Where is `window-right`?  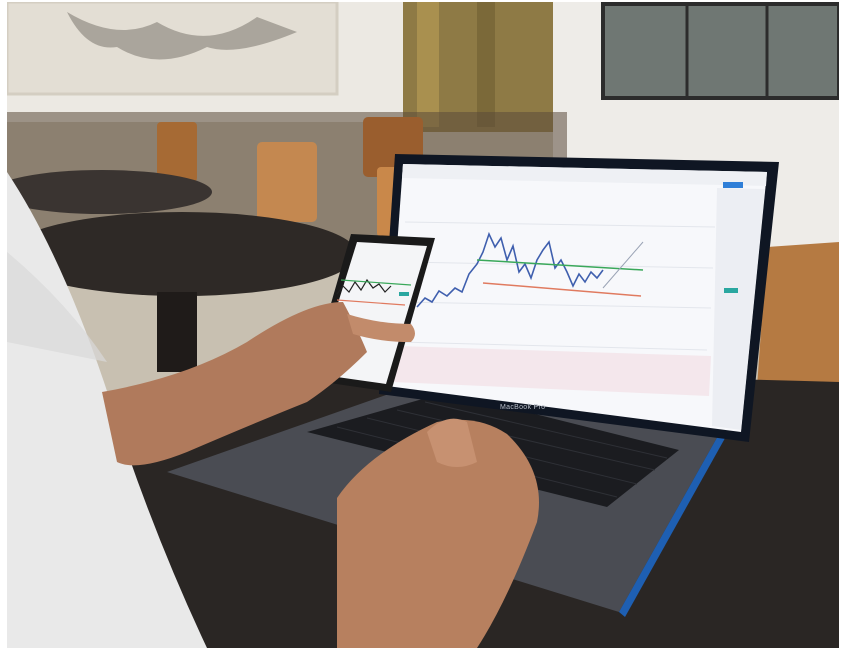 window-right is located at coordinates (720, 51).